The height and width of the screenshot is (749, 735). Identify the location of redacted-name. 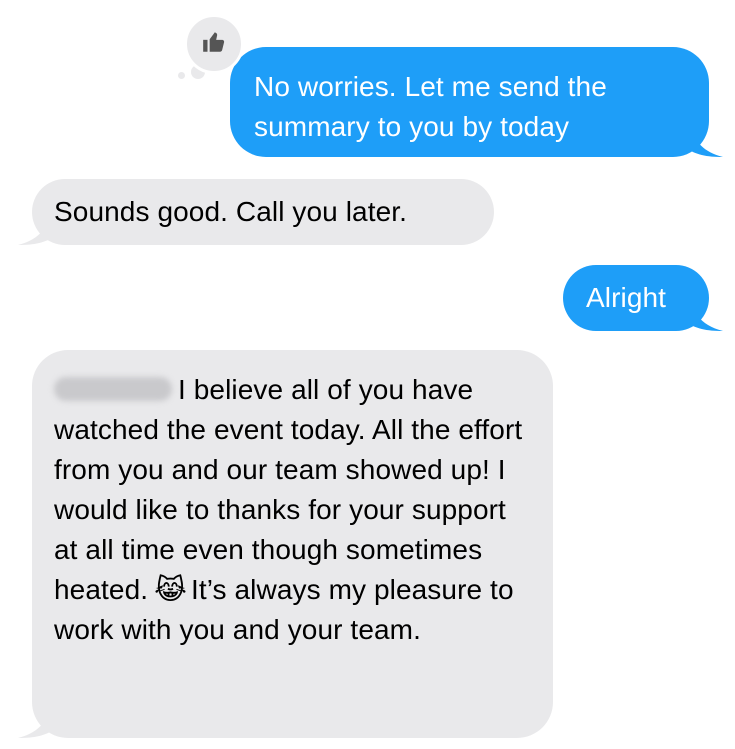
(113, 389).